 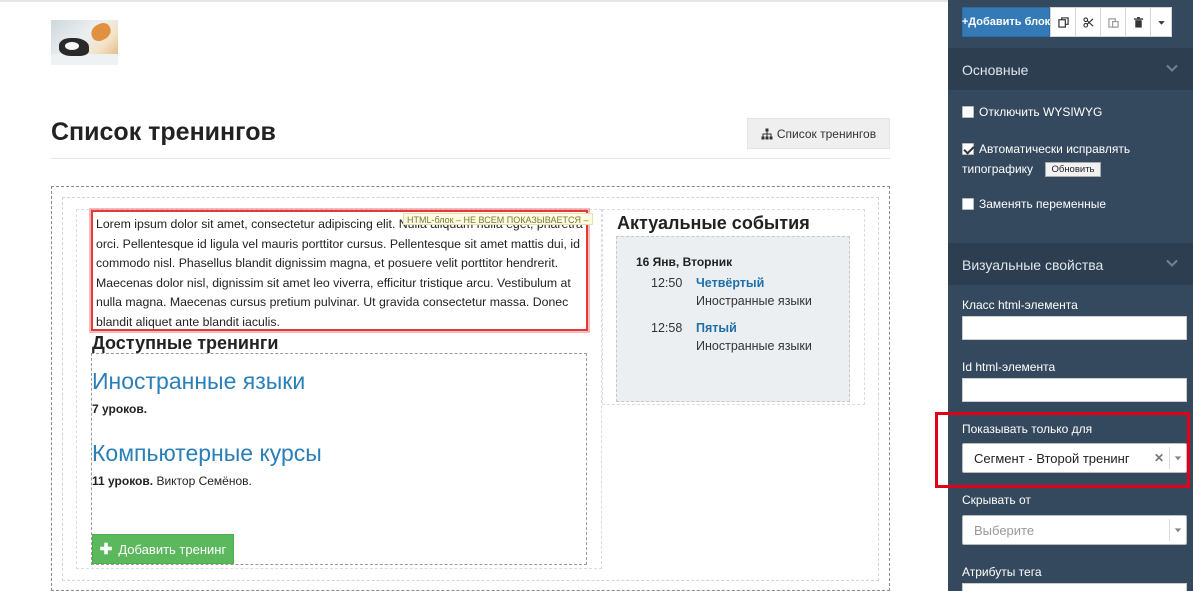 What do you see at coordinates (1004, 530) in the screenshot?
I see `hide-from-placeholder: Выберите` at bounding box center [1004, 530].